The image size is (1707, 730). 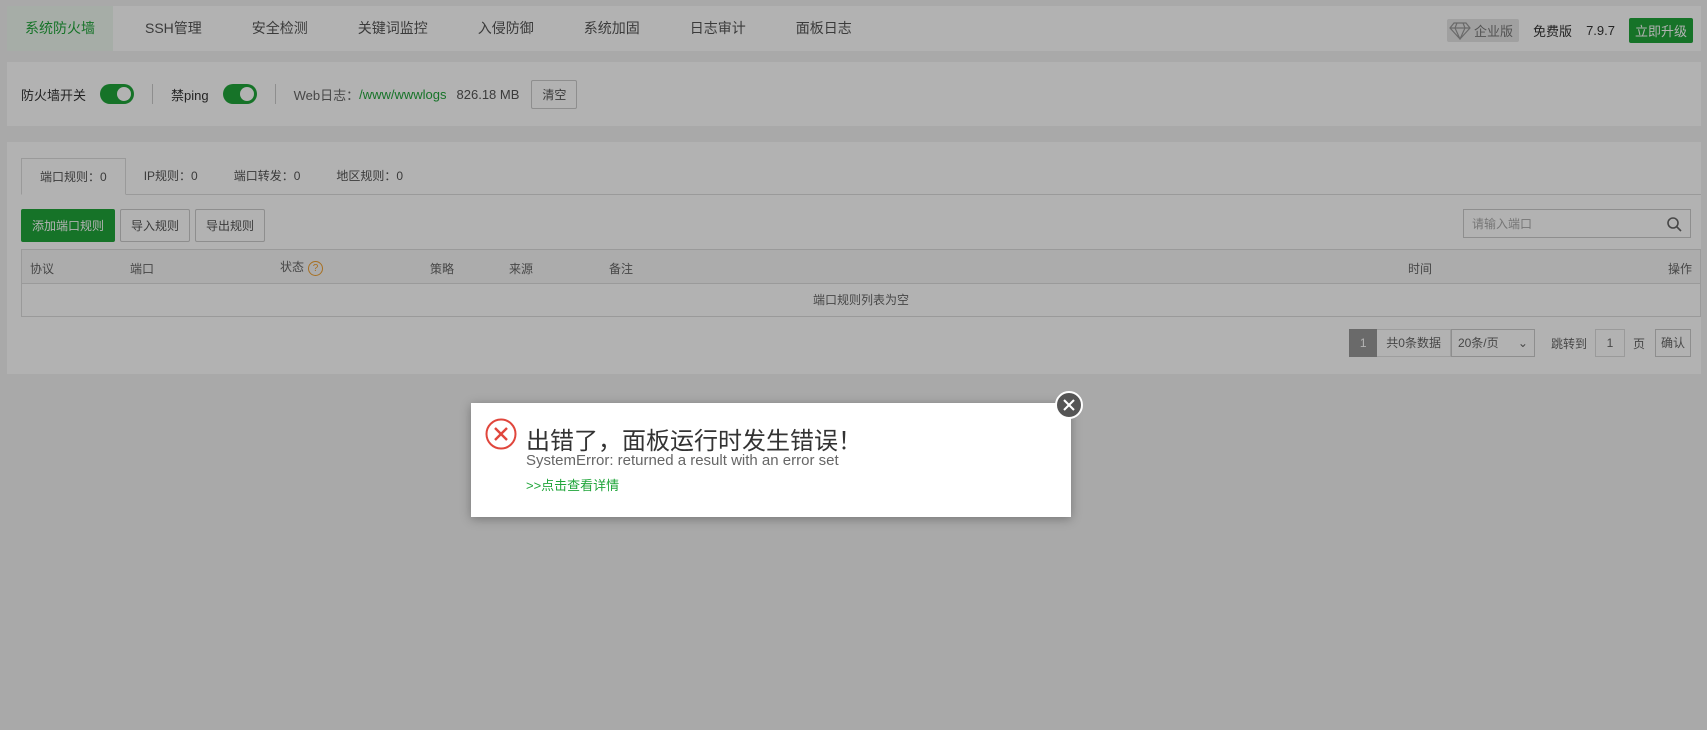 I want to click on close-icon, so click(x=1069, y=405).